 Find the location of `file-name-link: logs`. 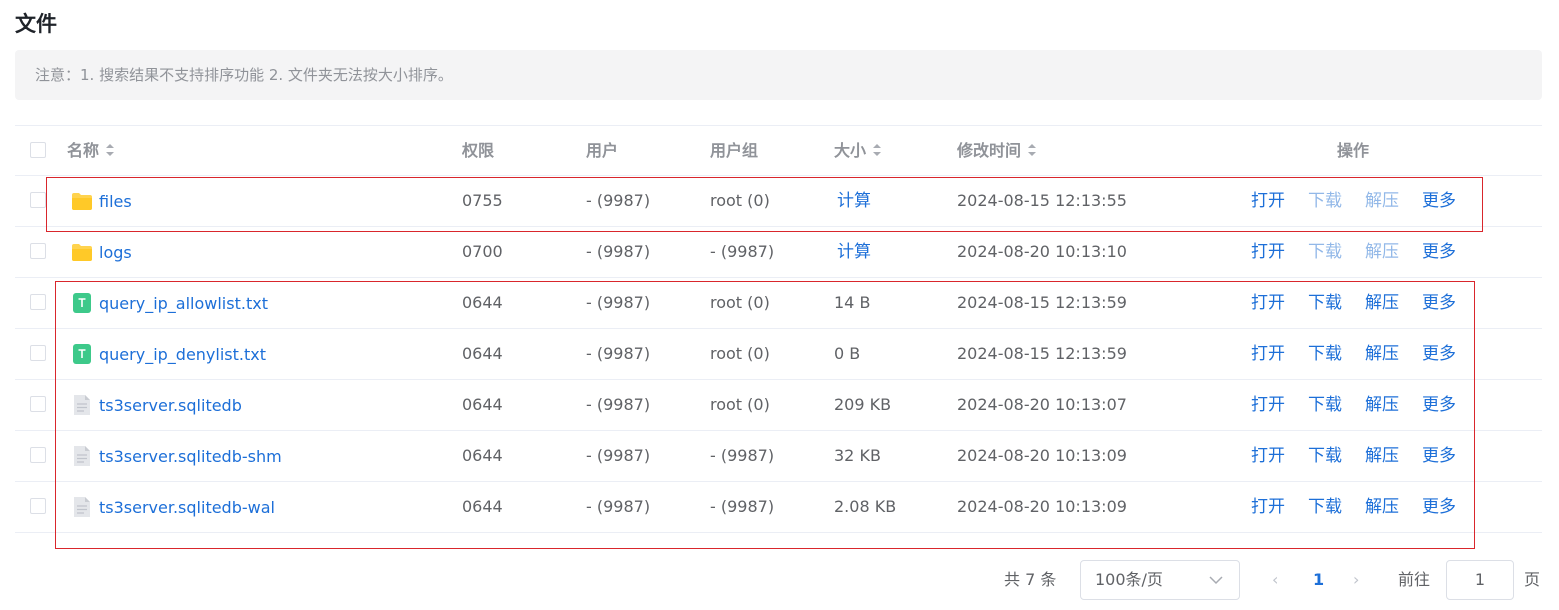

file-name-link: logs is located at coordinates (115, 252).